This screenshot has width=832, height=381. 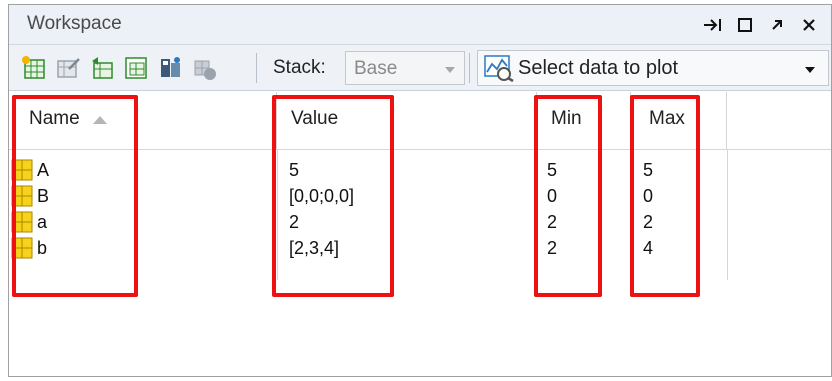 I want to click on print-icon, so click(x=170, y=68).